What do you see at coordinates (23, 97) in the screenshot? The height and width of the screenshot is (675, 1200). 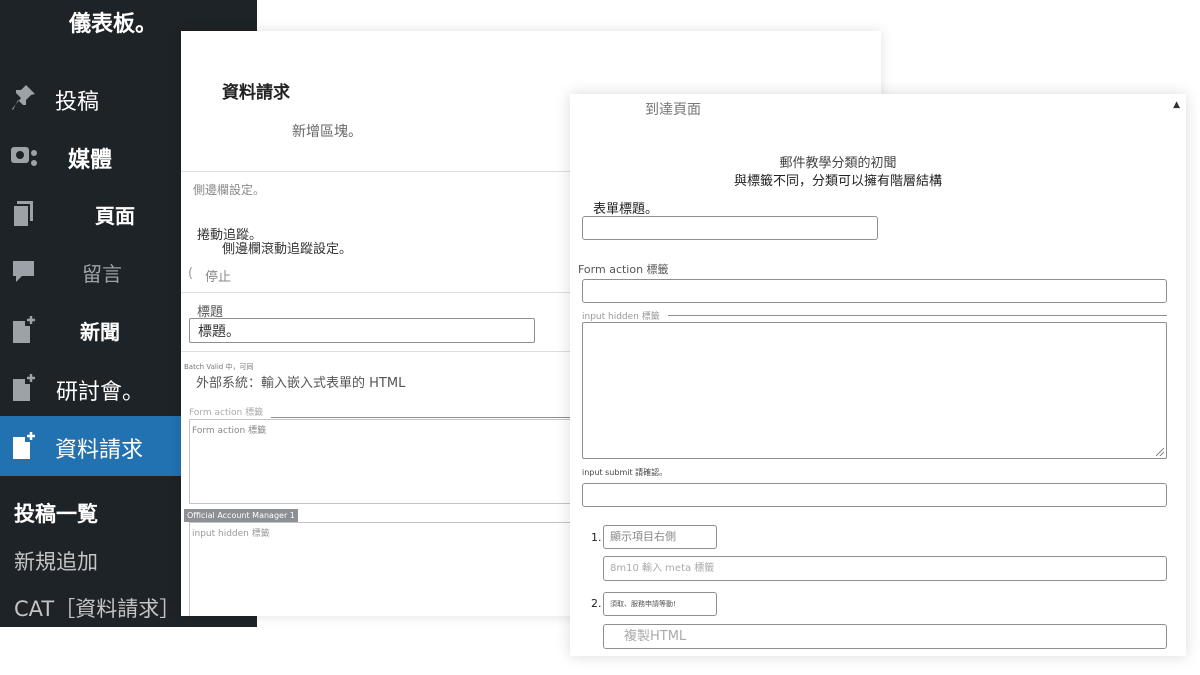 I see `pin-icon` at bounding box center [23, 97].